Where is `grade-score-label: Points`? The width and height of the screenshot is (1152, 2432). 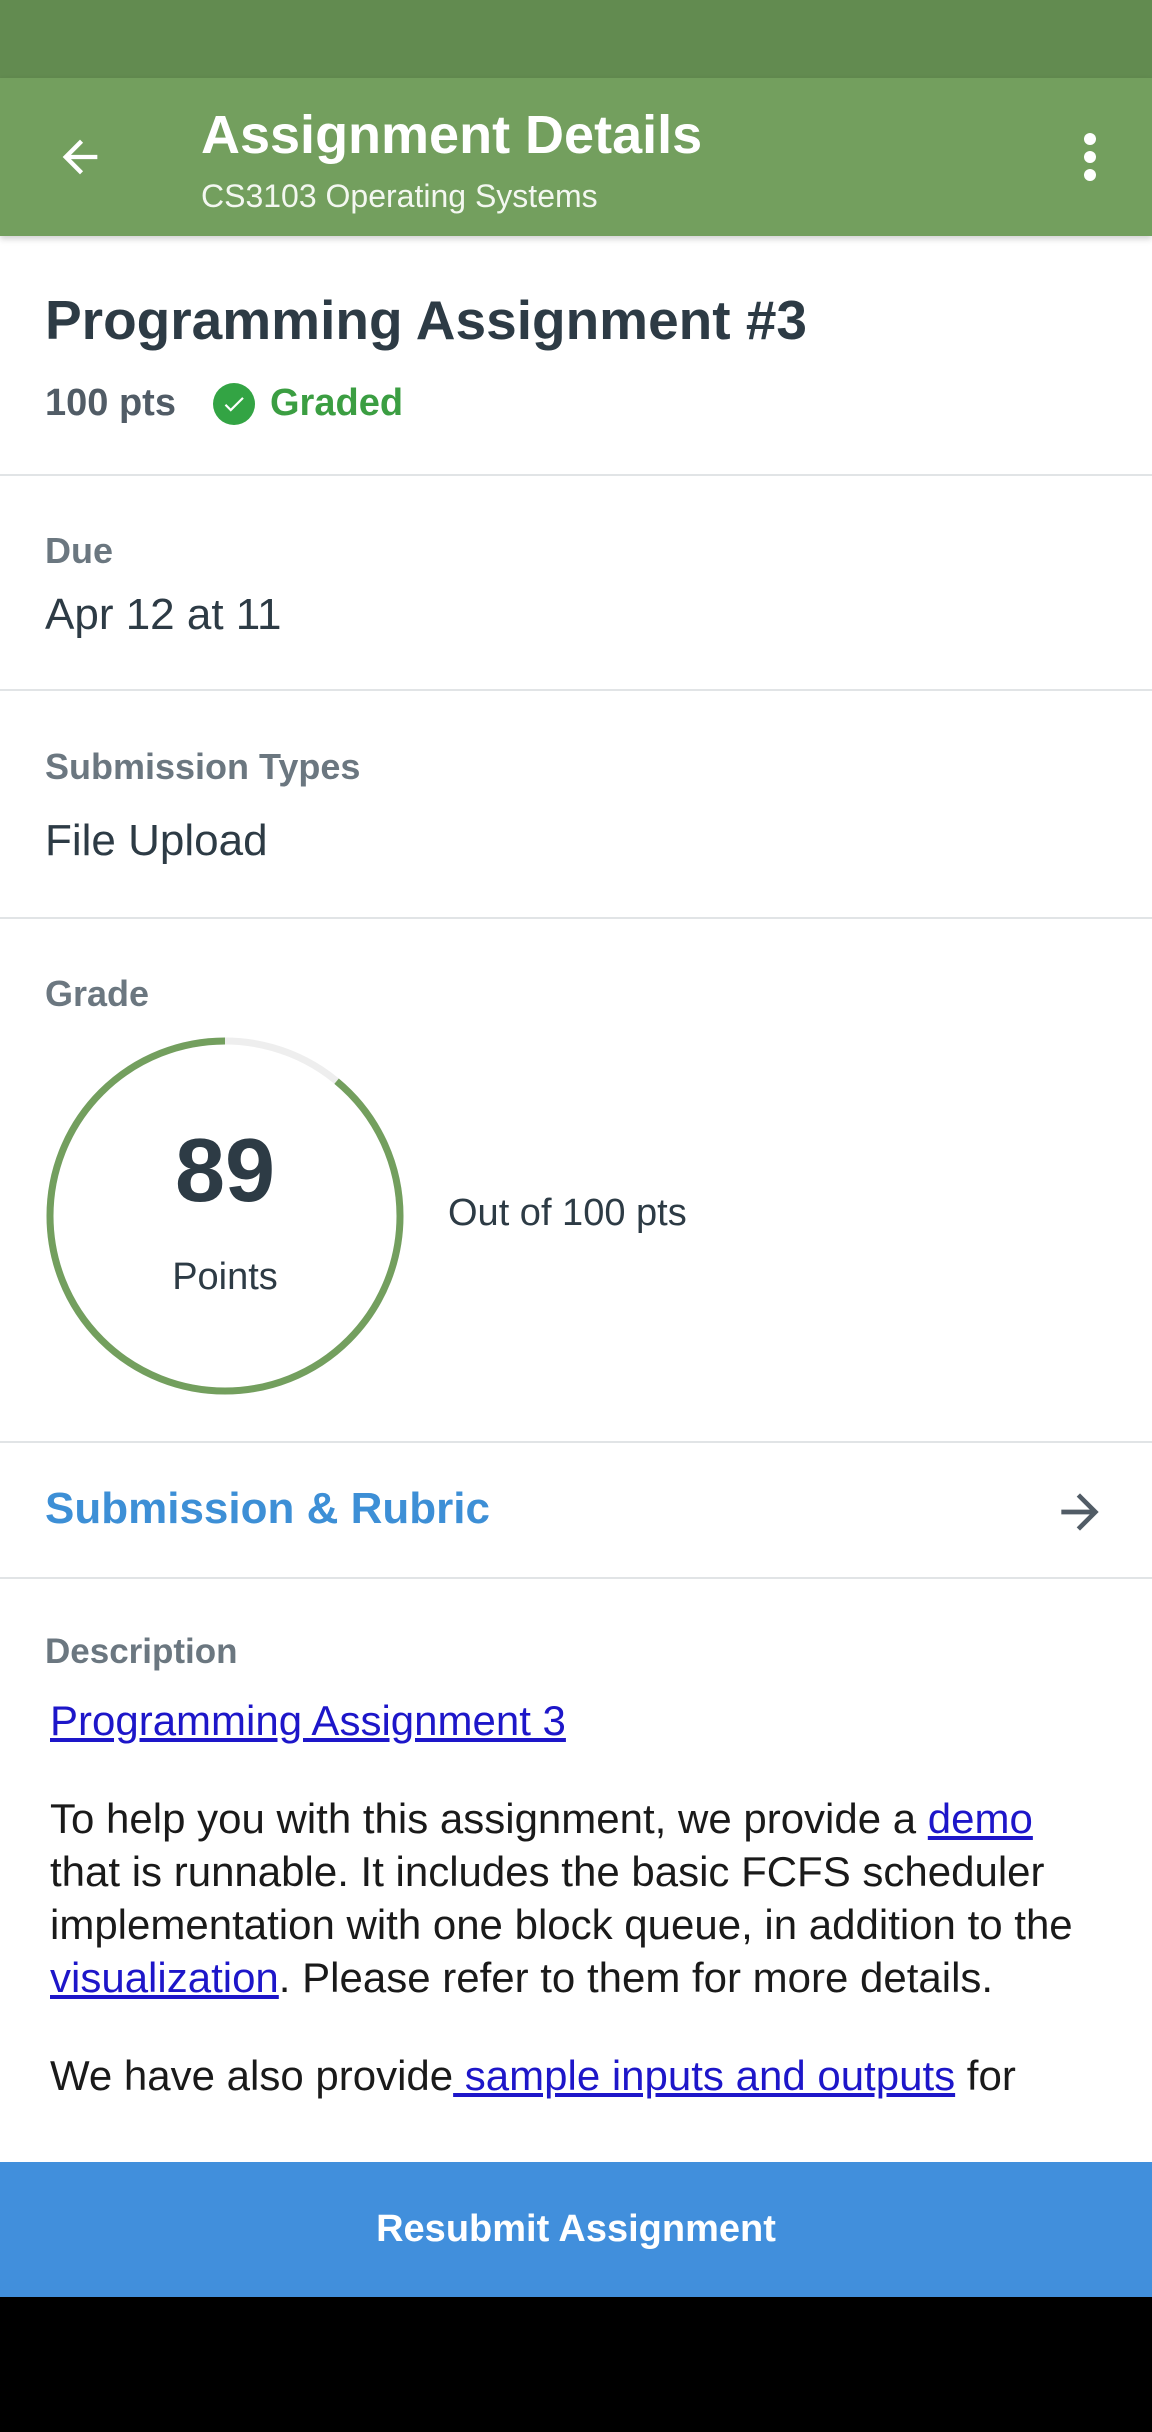 grade-score-label: Points is located at coordinates (225, 1277).